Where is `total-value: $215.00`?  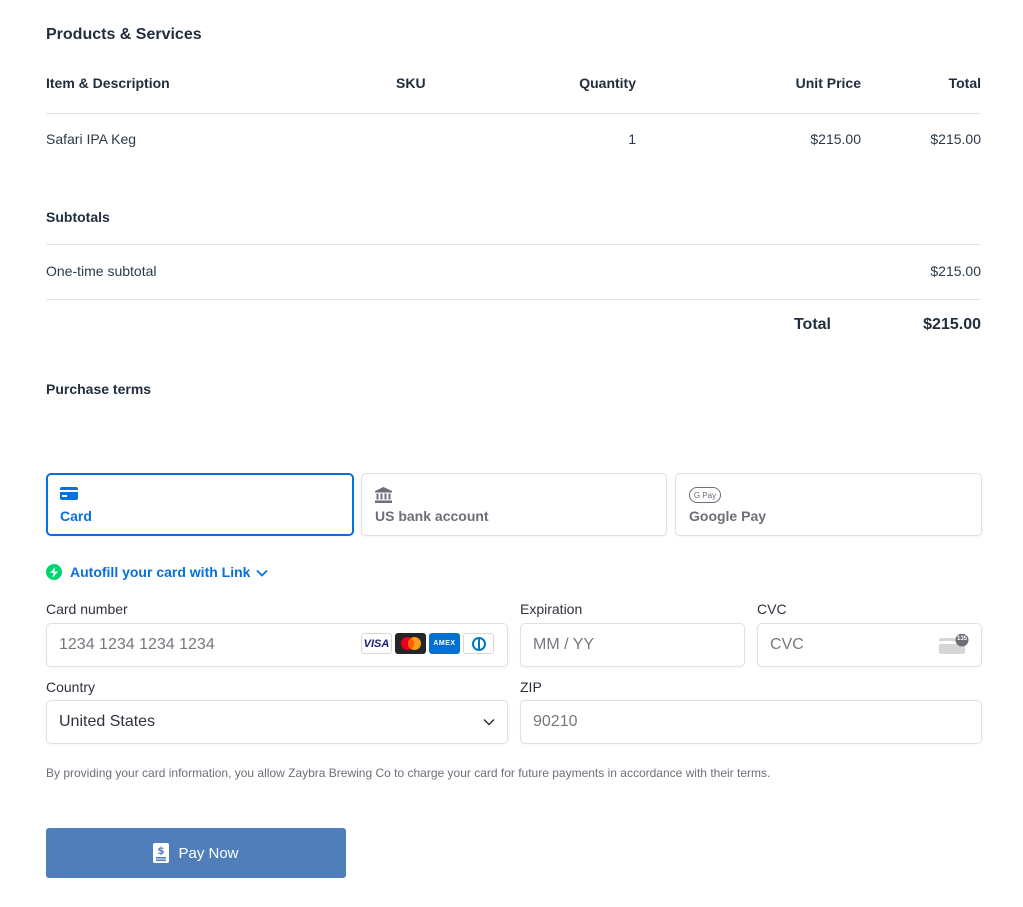
total-value: $215.00 is located at coordinates (952, 324).